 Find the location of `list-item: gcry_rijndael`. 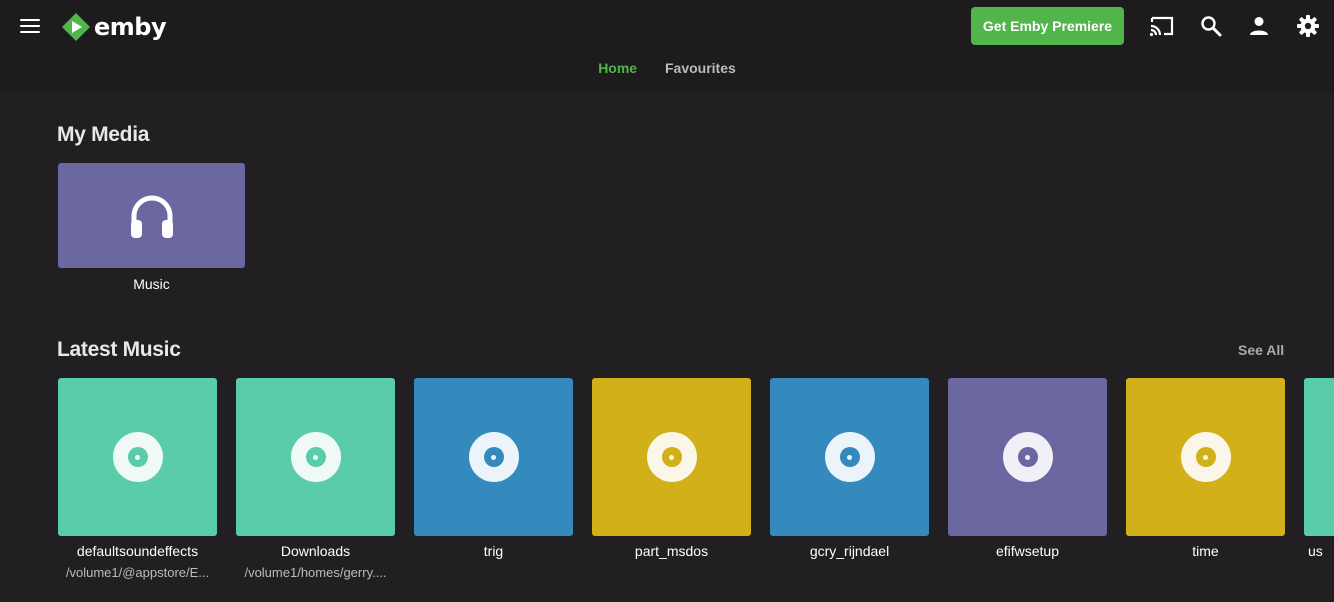

list-item: gcry_rijndael is located at coordinates (849, 468).